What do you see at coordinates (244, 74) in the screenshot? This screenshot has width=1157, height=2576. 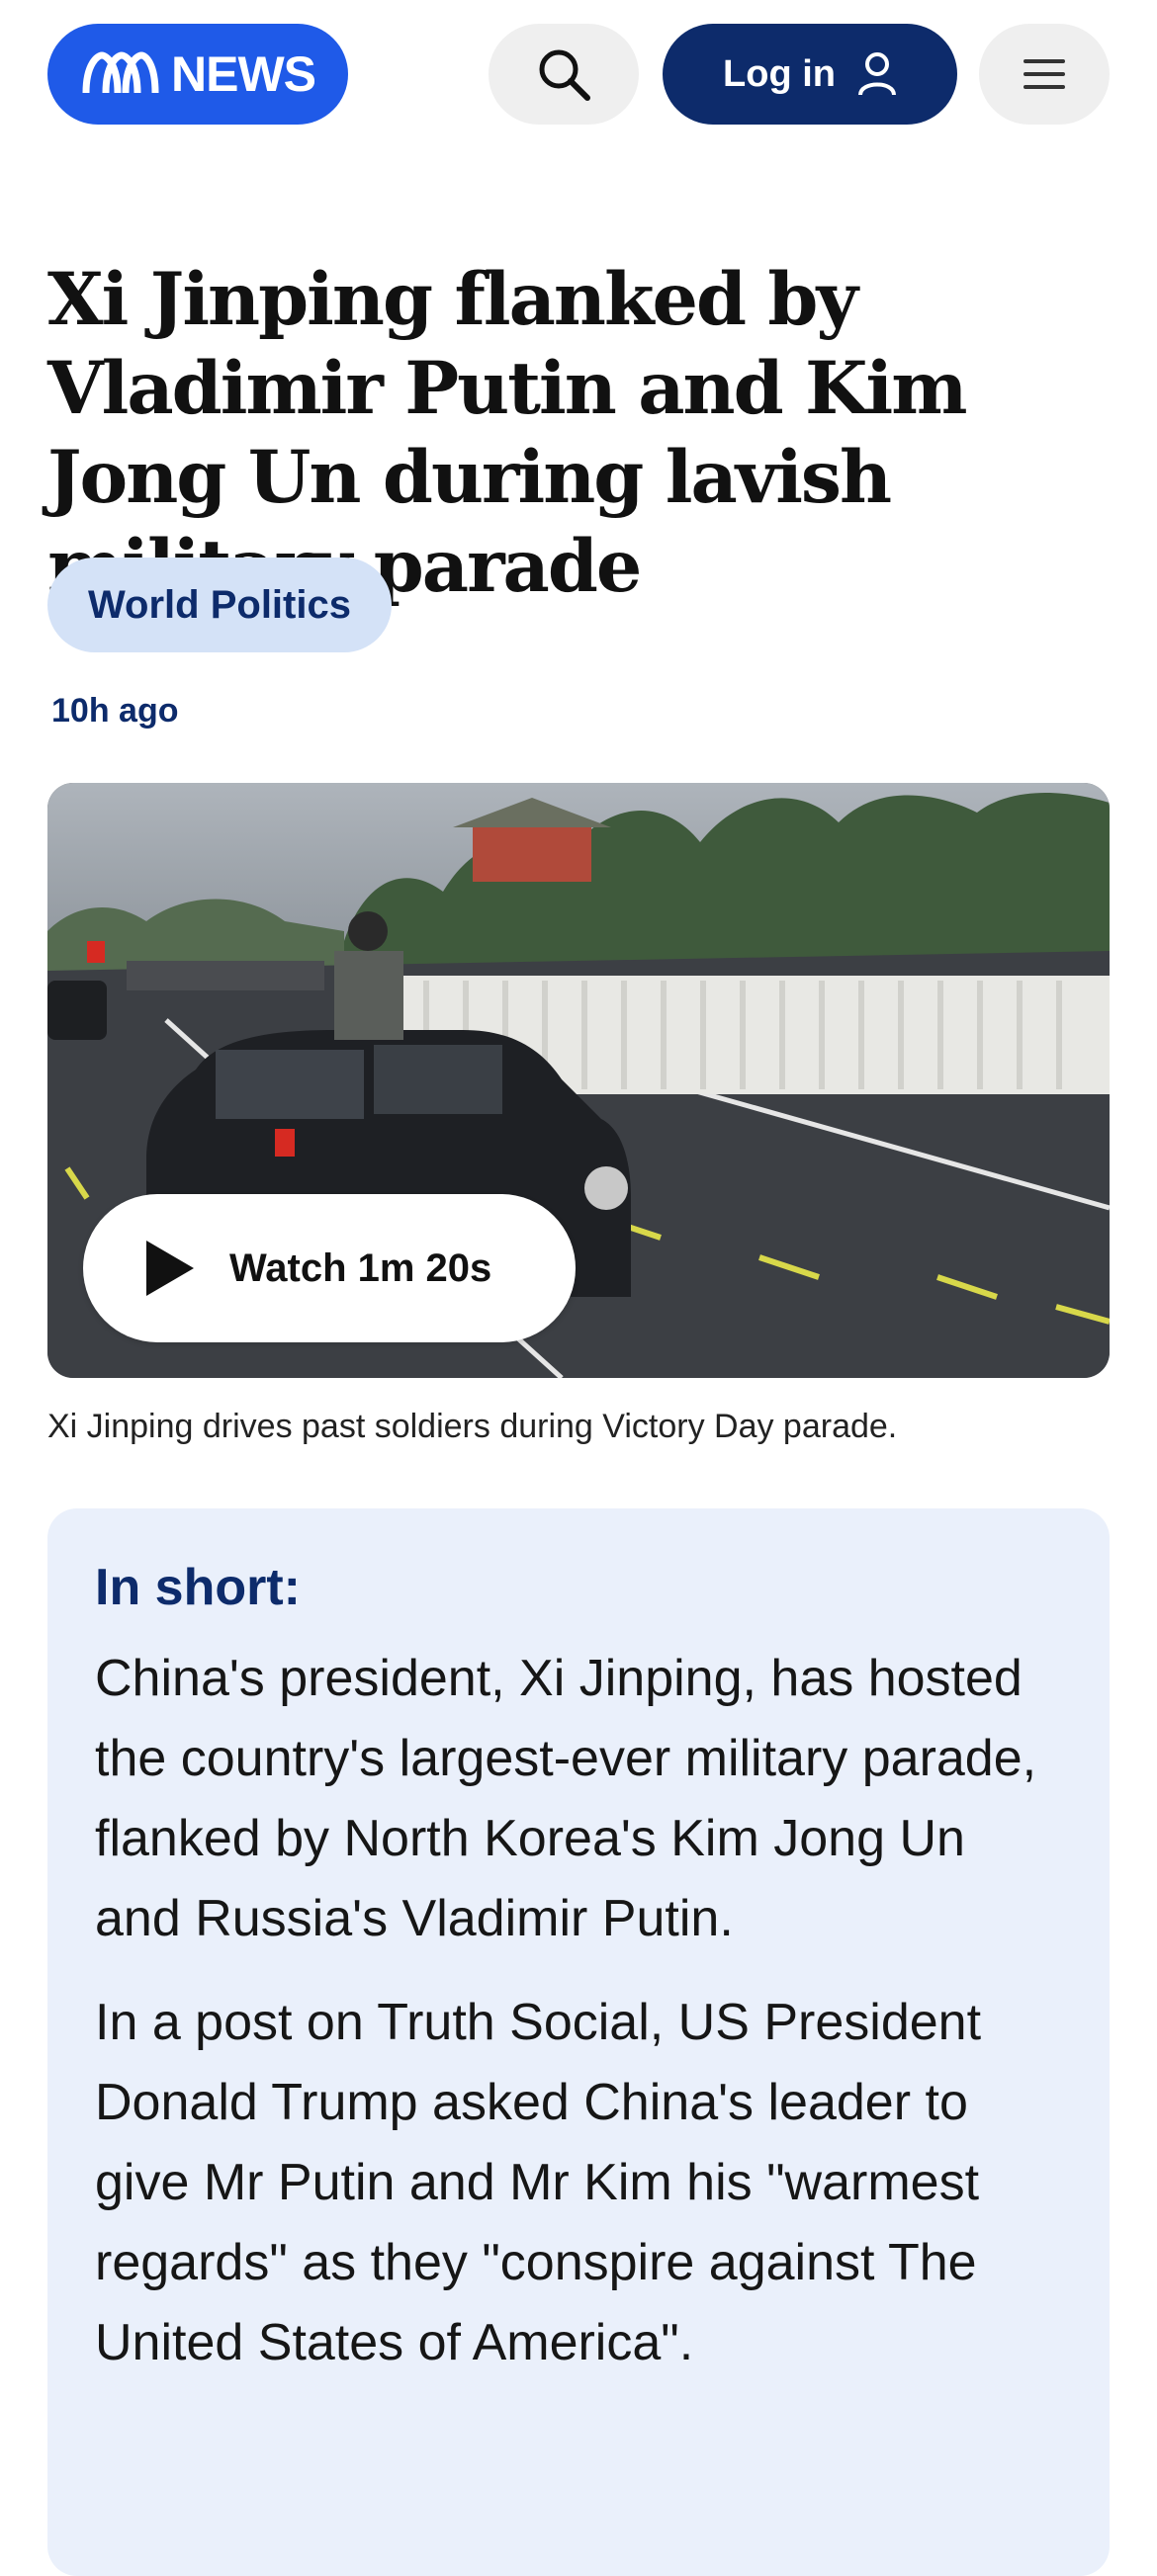 I see `logo-text: NEWS` at bounding box center [244, 74].